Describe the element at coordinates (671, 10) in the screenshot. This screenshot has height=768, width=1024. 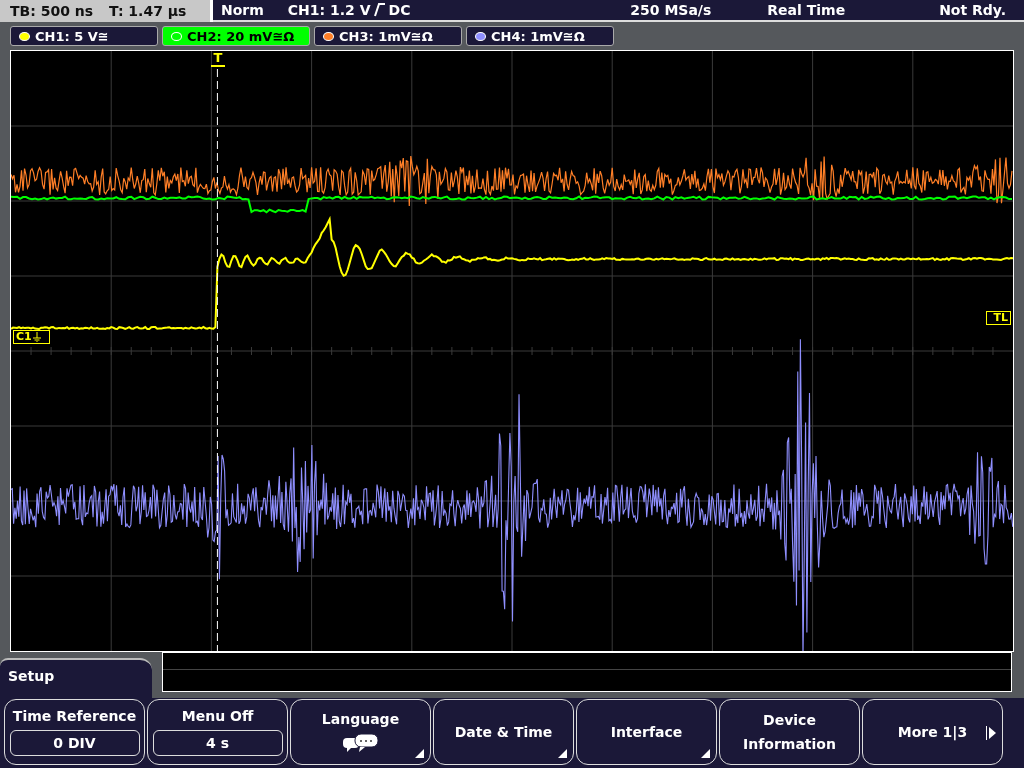
I see `sample-rate: 250 MSa/s` at that location.